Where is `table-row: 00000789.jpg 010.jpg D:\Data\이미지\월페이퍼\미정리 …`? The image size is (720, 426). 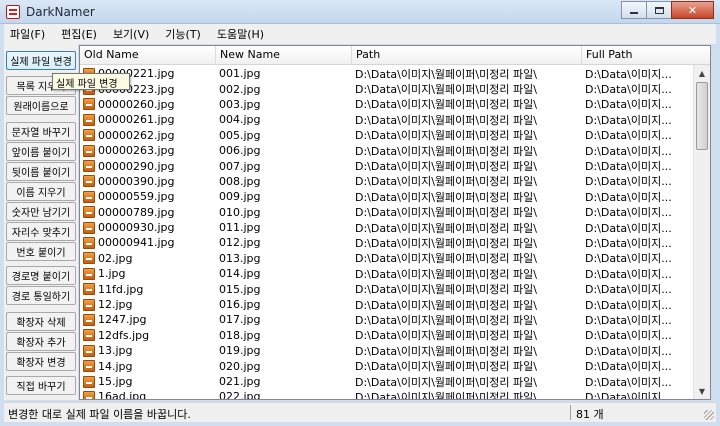 table-row: 00000789.jpg 010.jpg D:\Data\이미지\월페이퍼\미정리 … is located at coordinates (387, 212).